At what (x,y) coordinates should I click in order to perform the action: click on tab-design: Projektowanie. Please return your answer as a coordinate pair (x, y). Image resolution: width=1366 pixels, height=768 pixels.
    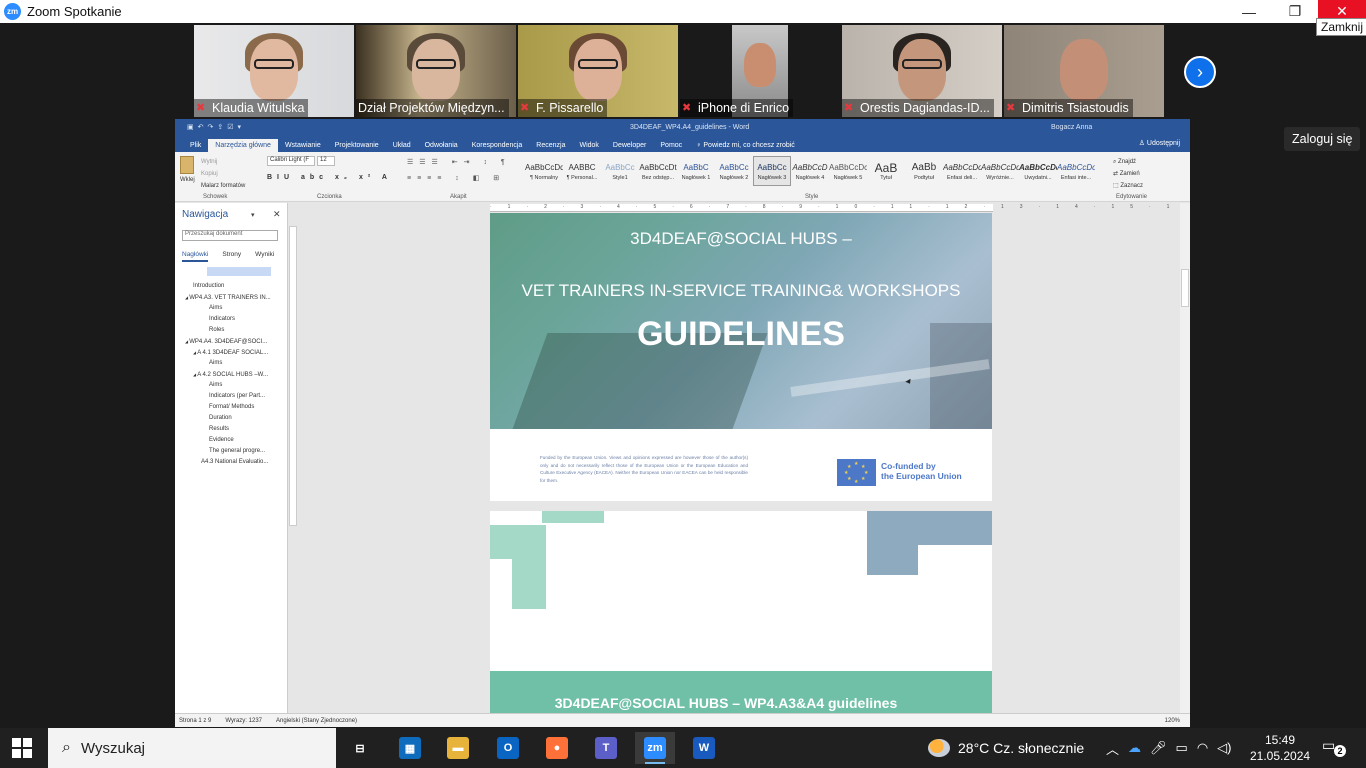
    Looking at the image, I should click on (357, 145).